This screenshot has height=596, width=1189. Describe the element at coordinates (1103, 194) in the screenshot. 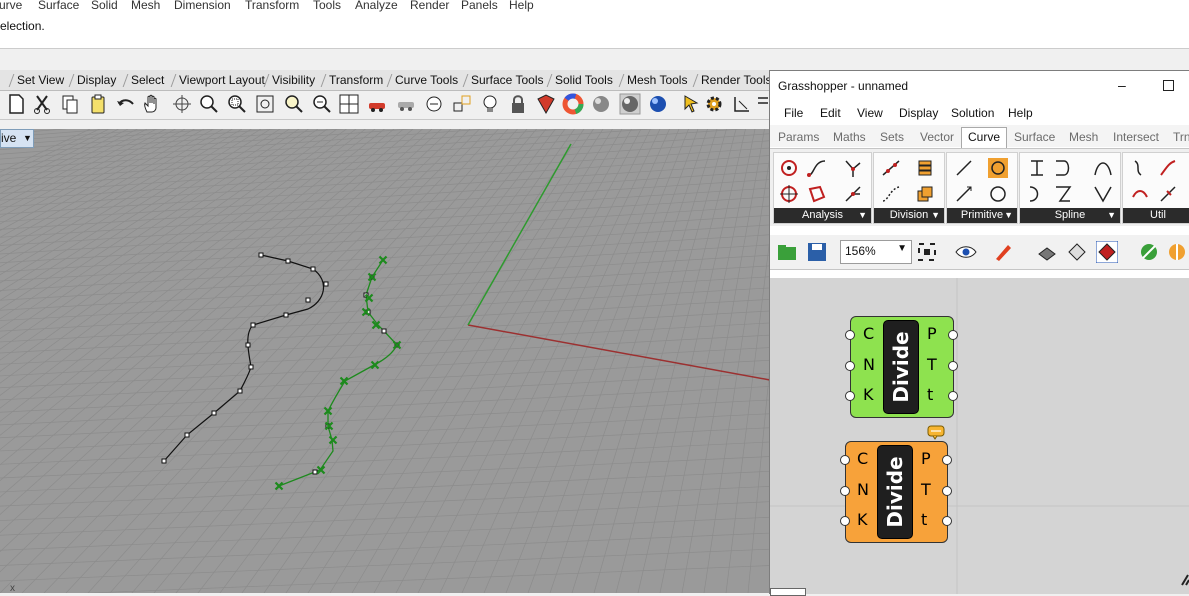

I see `tangent-curve-icon` at that location.